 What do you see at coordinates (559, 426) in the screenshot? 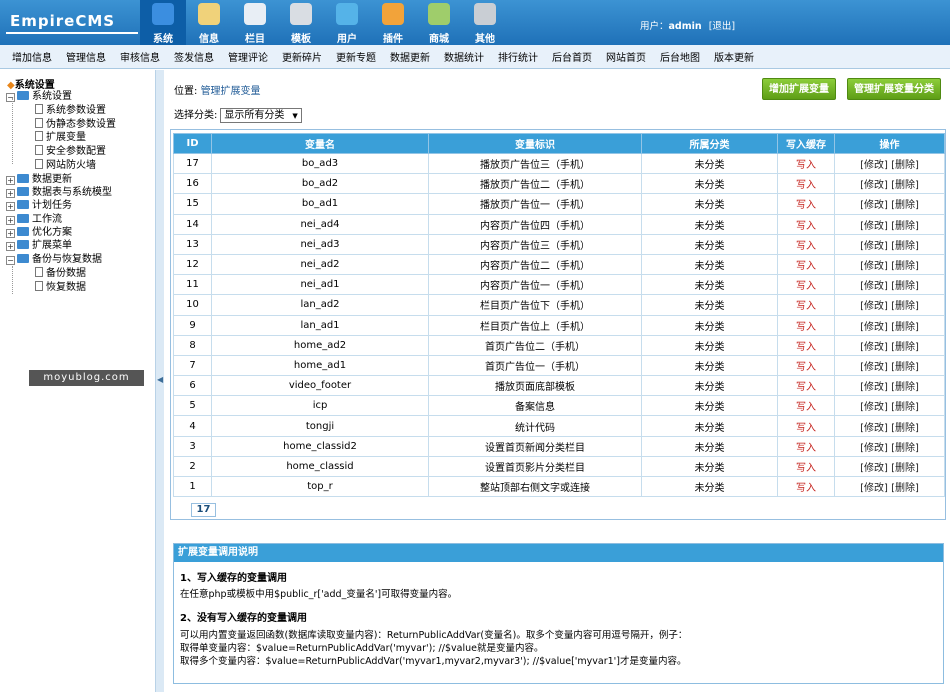
I see `table-row: 4 tongji 统计代码 未分类 写入 [修改] [删除]` at bounding box center [559, 426].